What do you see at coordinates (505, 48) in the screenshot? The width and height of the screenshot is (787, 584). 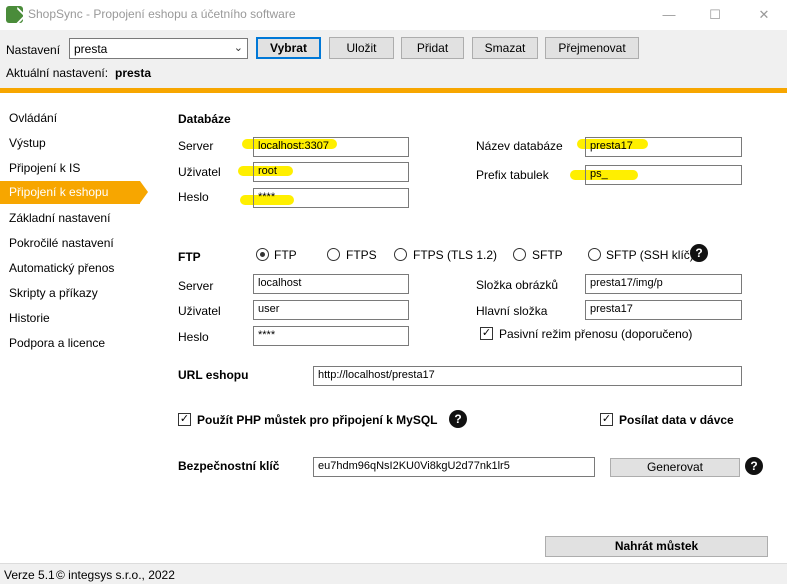 I see `delete-button: Smazat` at bounding box center [505, 48].